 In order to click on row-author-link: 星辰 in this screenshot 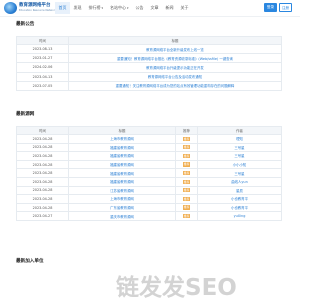, I will do `click(239, 190)`.